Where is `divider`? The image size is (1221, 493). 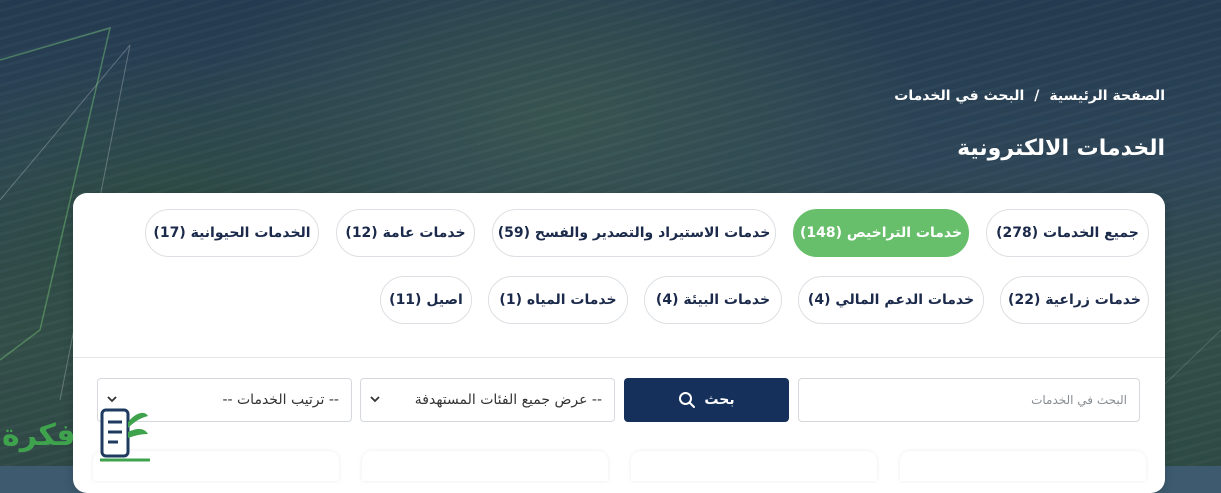
divider is located at coordinates (619, 357).